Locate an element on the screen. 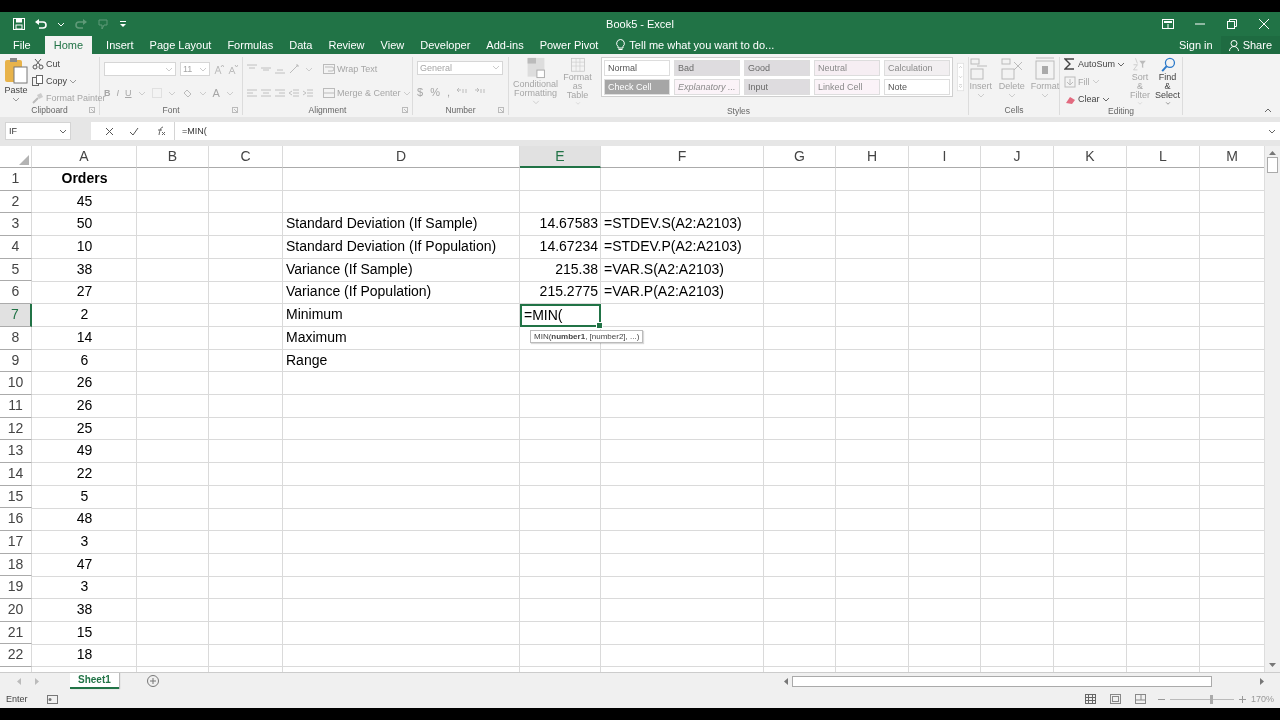  table-cell-text: 6 is located at coordinates (84, 360).